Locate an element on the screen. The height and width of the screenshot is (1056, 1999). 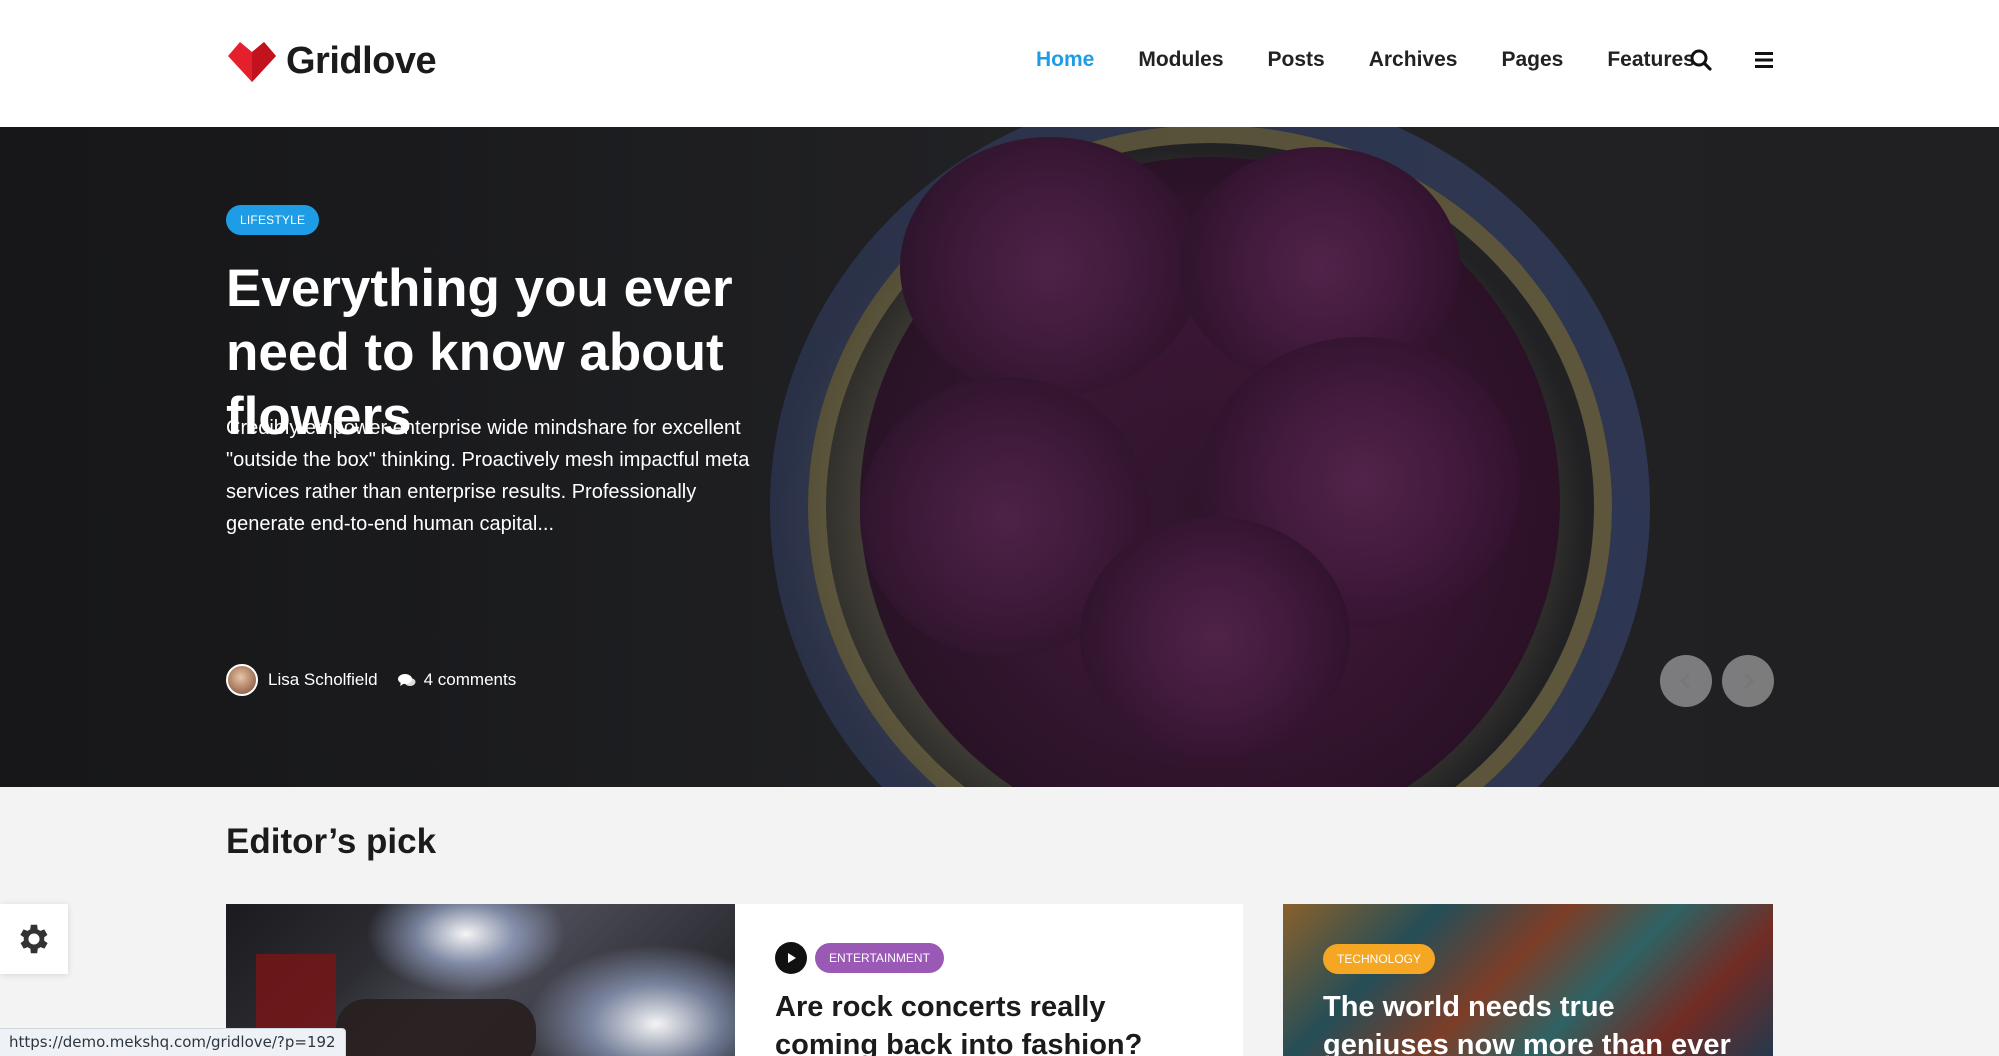
category-badge: TECHNOLOGY is located at coordinates (1379, 959).